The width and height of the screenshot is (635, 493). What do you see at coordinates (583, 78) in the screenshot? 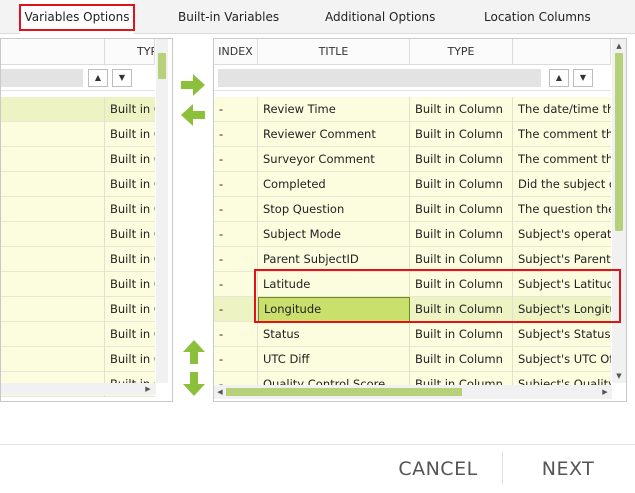
I see `right-sort-down-button: ▼` at bounding box center [583, 78].